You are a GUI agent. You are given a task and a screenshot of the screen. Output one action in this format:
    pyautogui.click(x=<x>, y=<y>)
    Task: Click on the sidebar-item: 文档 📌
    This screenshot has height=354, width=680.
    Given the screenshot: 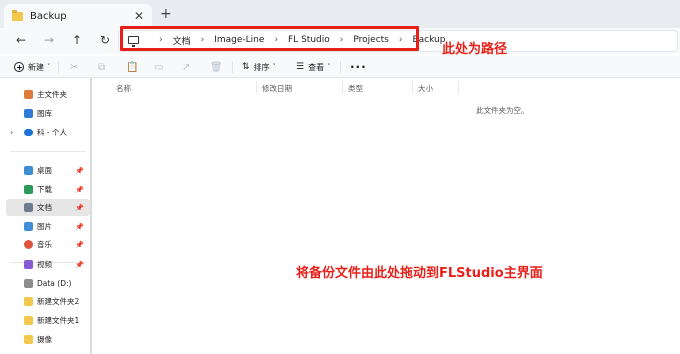 What is the action you would take?
    pyautogui.click(x=48, y=207)
    